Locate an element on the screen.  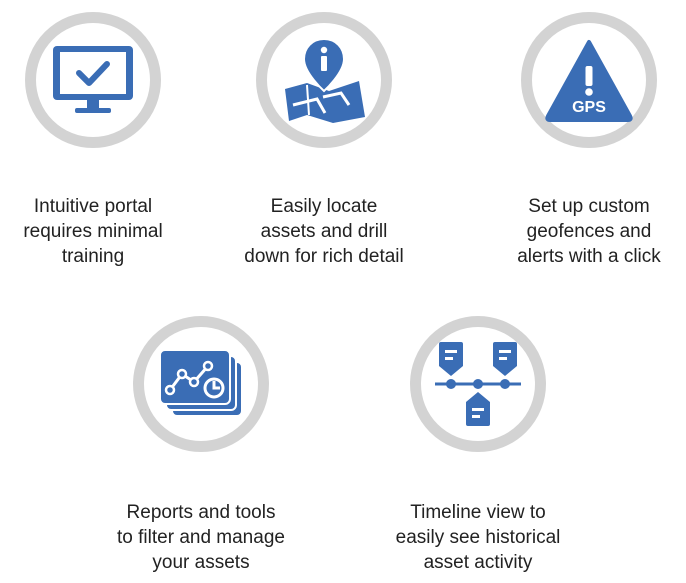
gps-warning-triangle-icon: GPS is located at coordinates (589, 80).